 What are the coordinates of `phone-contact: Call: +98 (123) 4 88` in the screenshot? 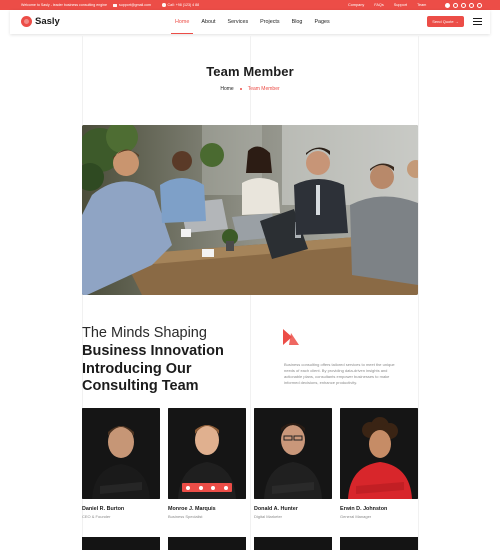 It's located at (180, 5).